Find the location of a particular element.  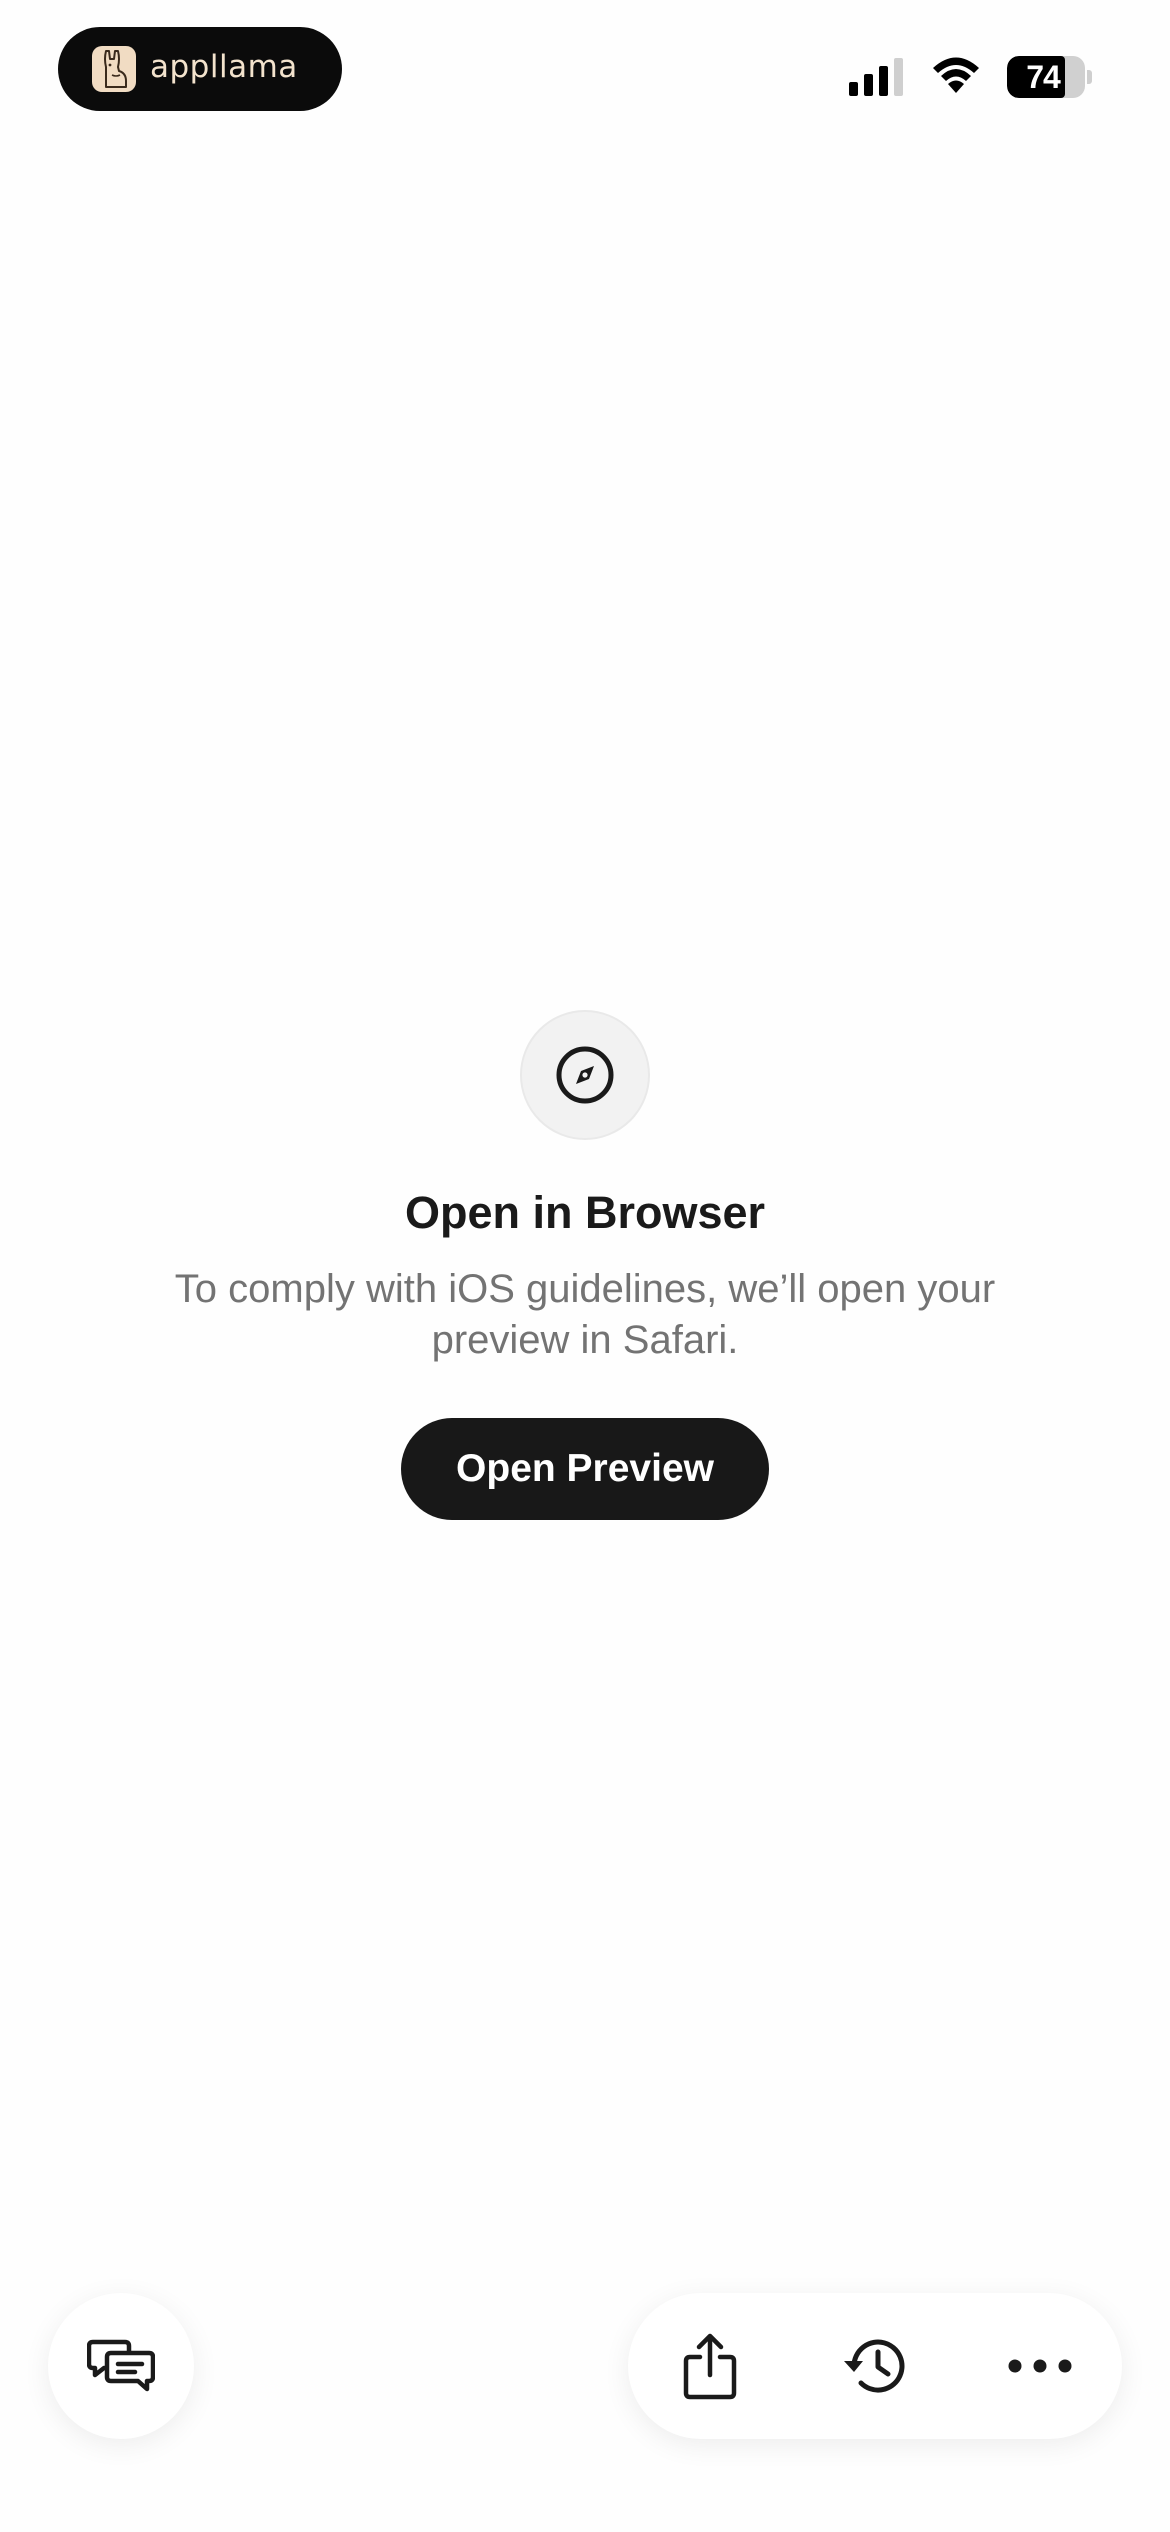

app-badge: appllama is located at coordinates (200, 69).